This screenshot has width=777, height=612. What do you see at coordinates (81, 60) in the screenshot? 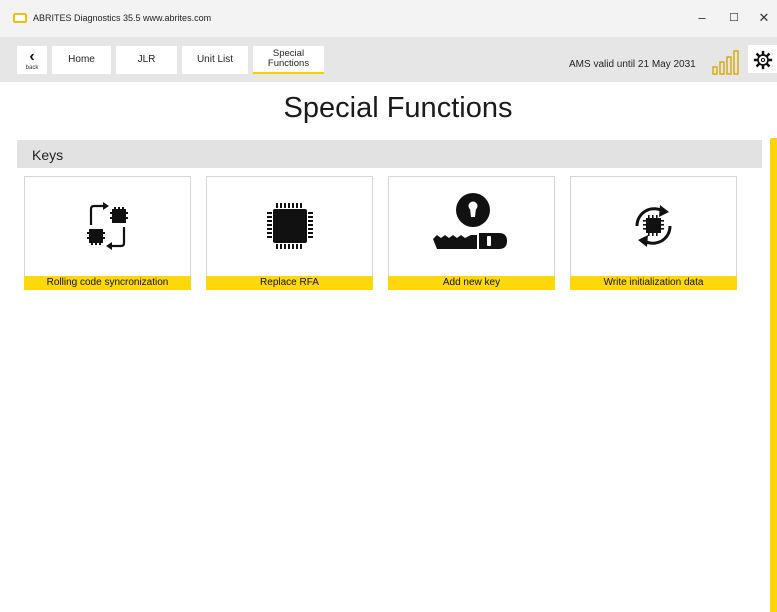
I see `nav-tab-home: Home` at bounding box center [81, 60].